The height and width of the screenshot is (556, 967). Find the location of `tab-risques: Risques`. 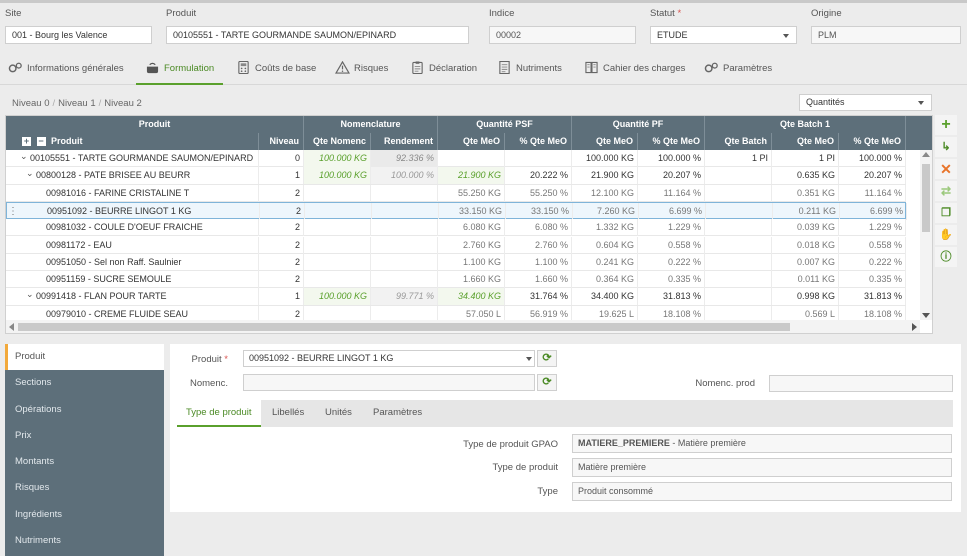

tab-risques: Risques is located at coordinates (361, 70).